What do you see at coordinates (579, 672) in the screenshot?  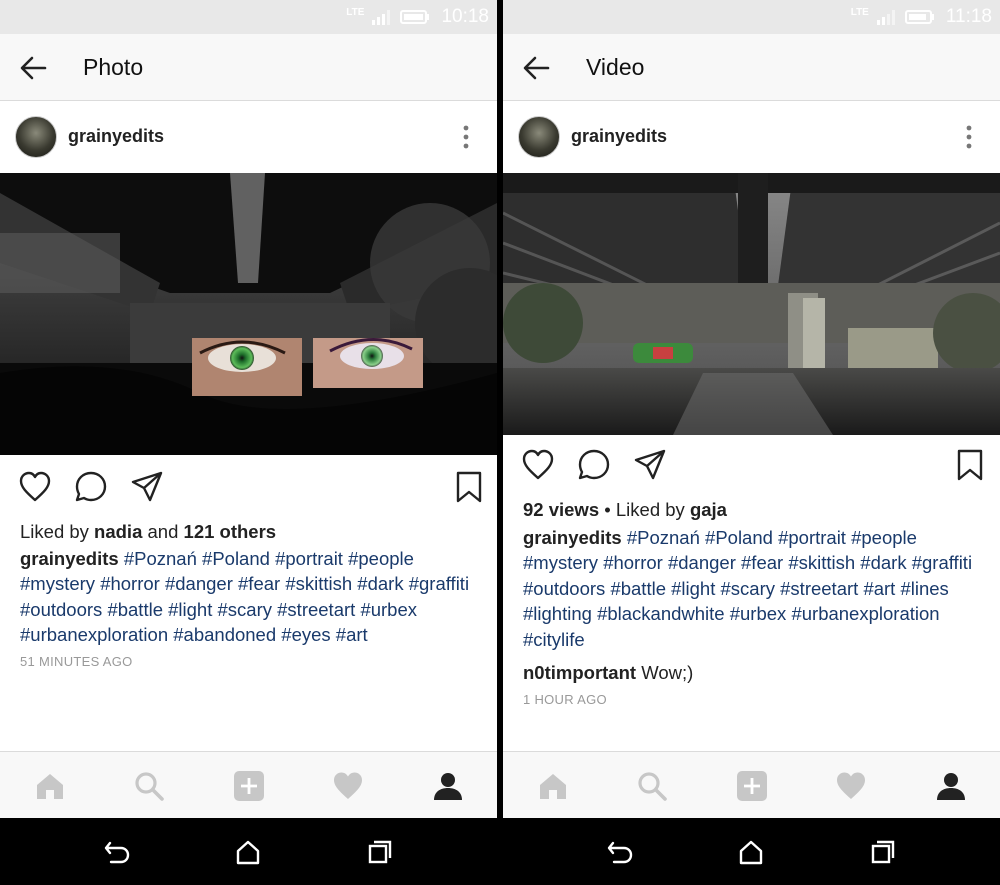 I see `comment-username: n0timportant` at bounding box center [579, 672].